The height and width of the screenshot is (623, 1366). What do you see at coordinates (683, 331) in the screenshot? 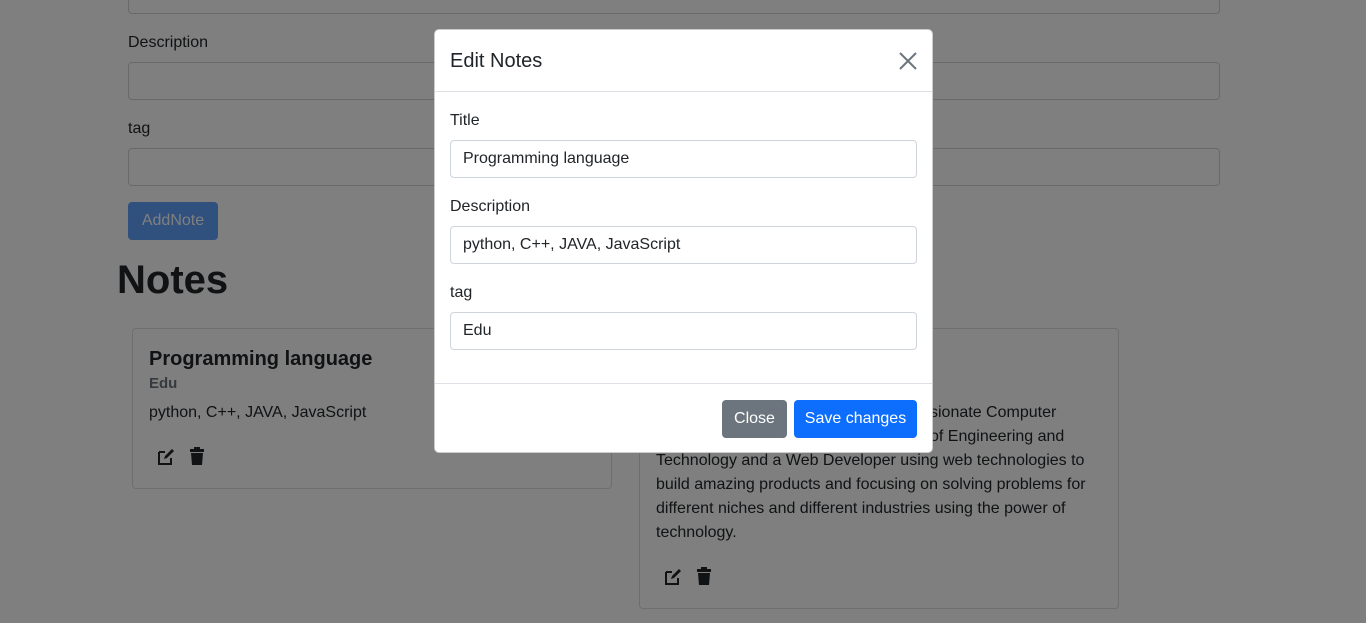
I see `modal-tag-input: Edu` at bounding box center [683, 331].